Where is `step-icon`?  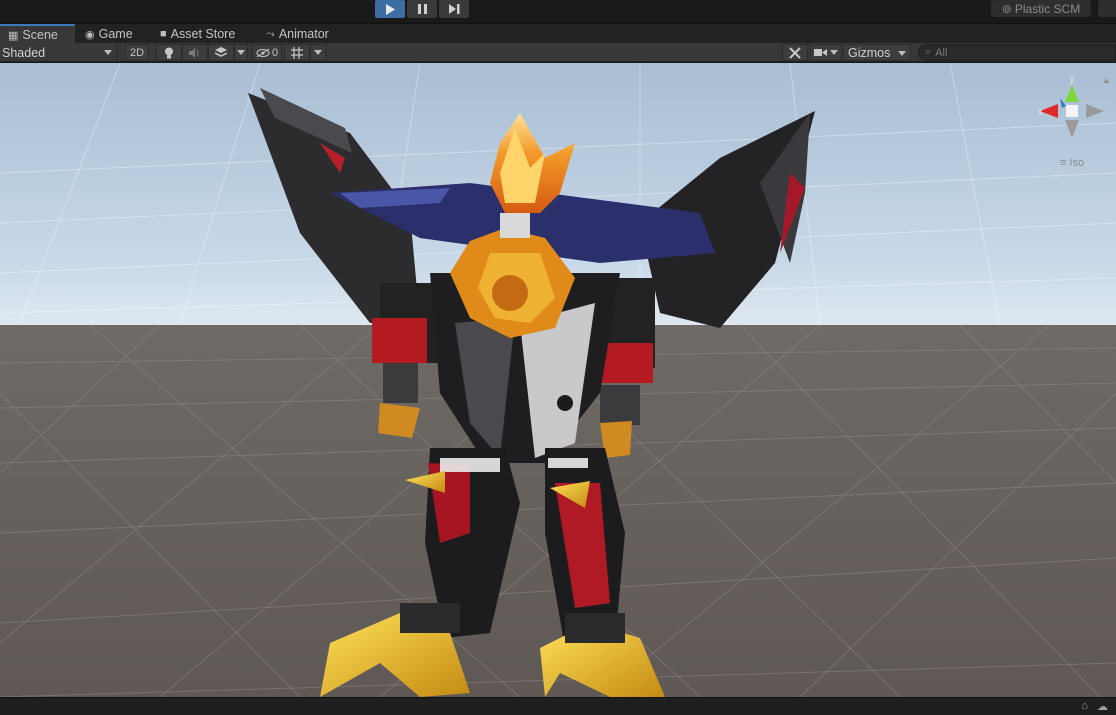 step-icon is located at coordinates (453, 9).